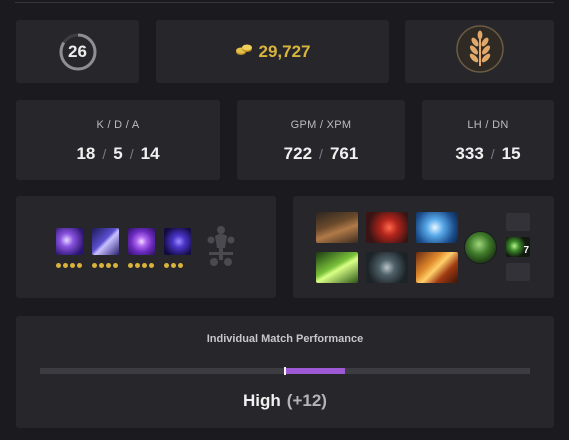 The height and width of the screenshot is (440, 569). Describe the element at coordinates (298, 153) in the screenshot. I see `gpm-value: 722` at that location.